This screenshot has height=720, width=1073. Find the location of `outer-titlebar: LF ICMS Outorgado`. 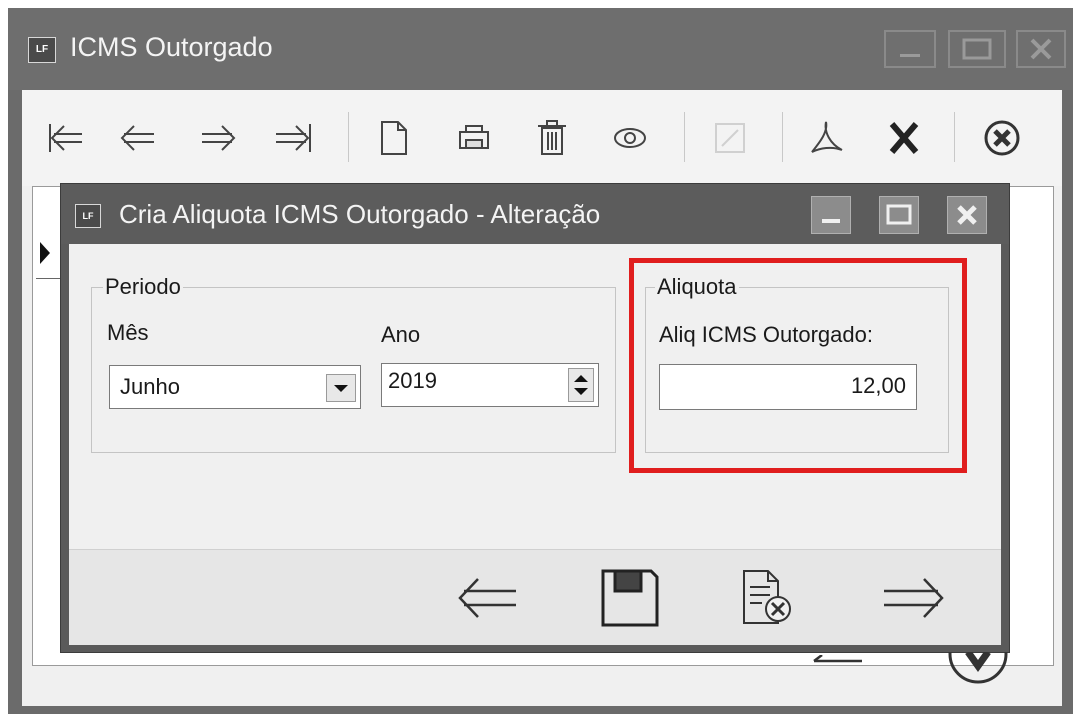

outer-titlebar: LF ICMS Outorgado is located at coordinates (540, 49).